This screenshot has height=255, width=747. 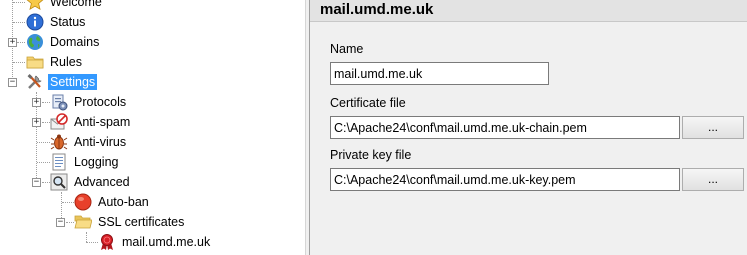 What do you see at coordinates (439, 73) in the screenshot?
I see `name-input` at bounding box center [439, 73].